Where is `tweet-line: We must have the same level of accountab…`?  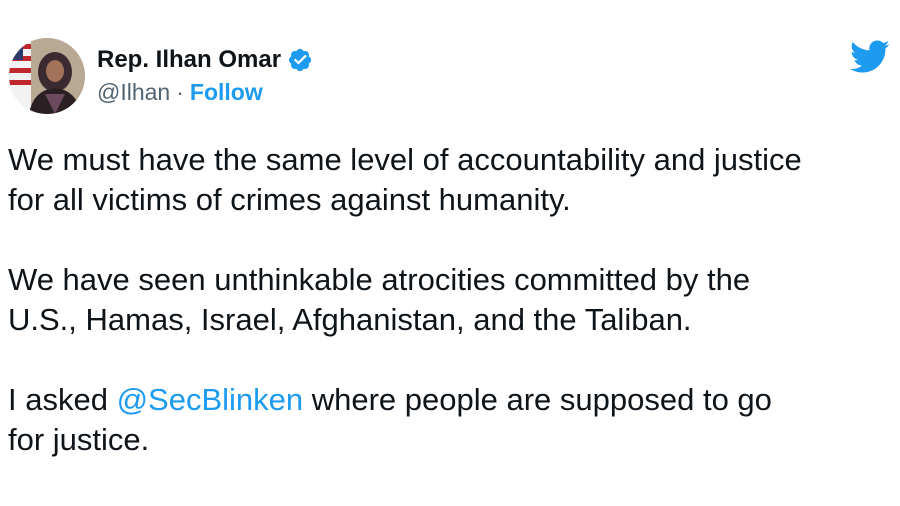
tweet-line: We must have the same level of accountab… is located at coordinates (405, 159).